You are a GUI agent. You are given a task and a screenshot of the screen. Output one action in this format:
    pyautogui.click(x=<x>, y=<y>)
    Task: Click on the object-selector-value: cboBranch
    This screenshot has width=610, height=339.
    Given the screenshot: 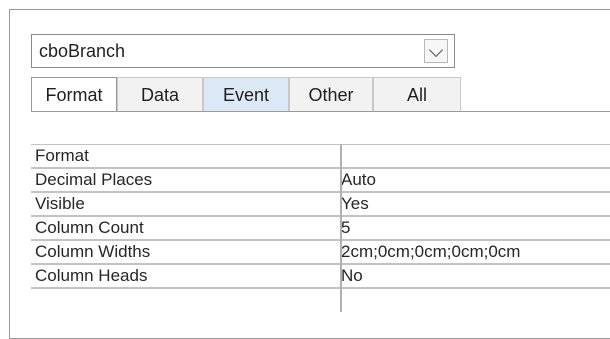 What is the action you would take?
    pyautogui.click(x=82, y=51)
    